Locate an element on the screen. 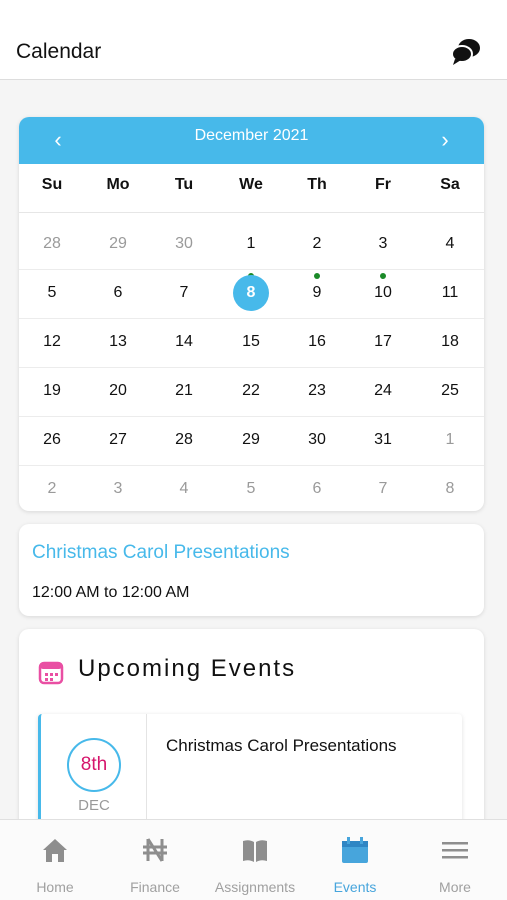 The image size is (507, 900). calendar-day: 25 is located at coordinates (450, 391).